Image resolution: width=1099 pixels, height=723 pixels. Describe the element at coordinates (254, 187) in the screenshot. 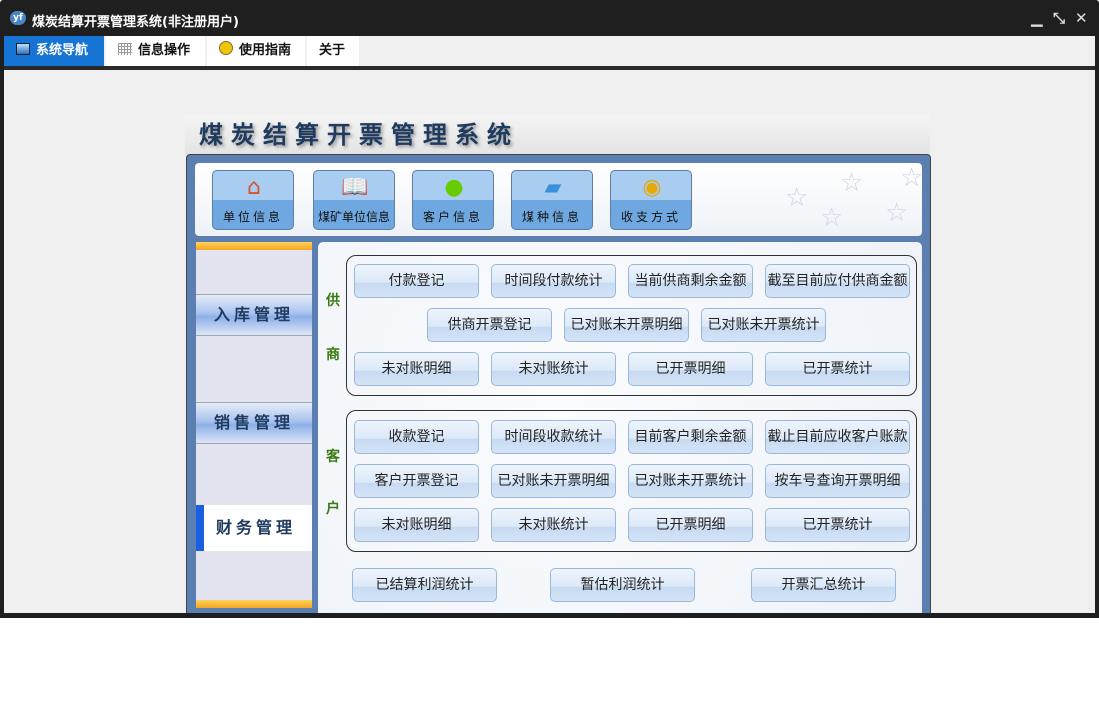

I see `house-icon: ⌂` at that location.